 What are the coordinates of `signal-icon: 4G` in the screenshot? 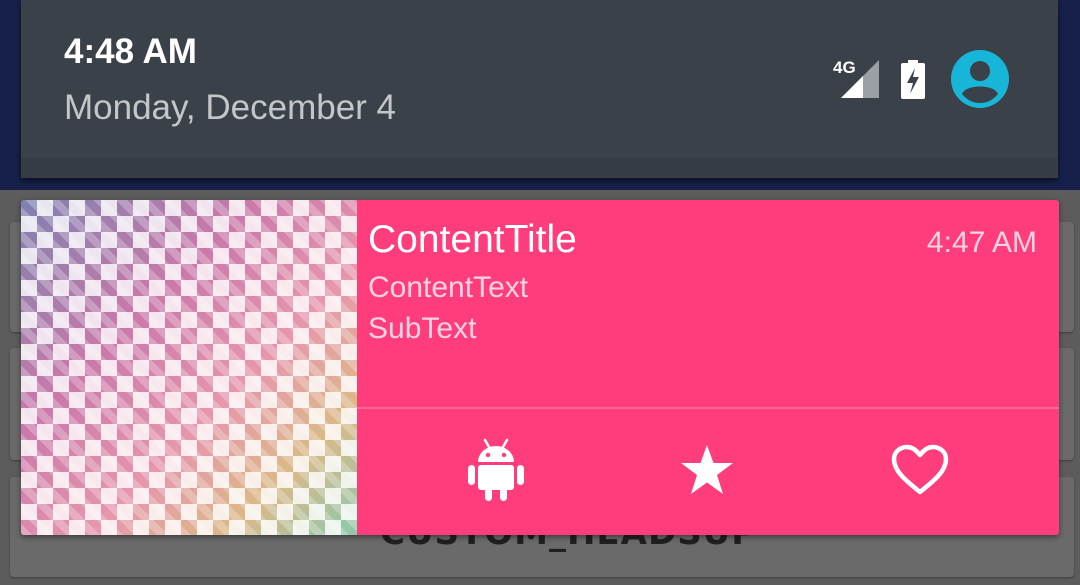 It's located at (857, 79).